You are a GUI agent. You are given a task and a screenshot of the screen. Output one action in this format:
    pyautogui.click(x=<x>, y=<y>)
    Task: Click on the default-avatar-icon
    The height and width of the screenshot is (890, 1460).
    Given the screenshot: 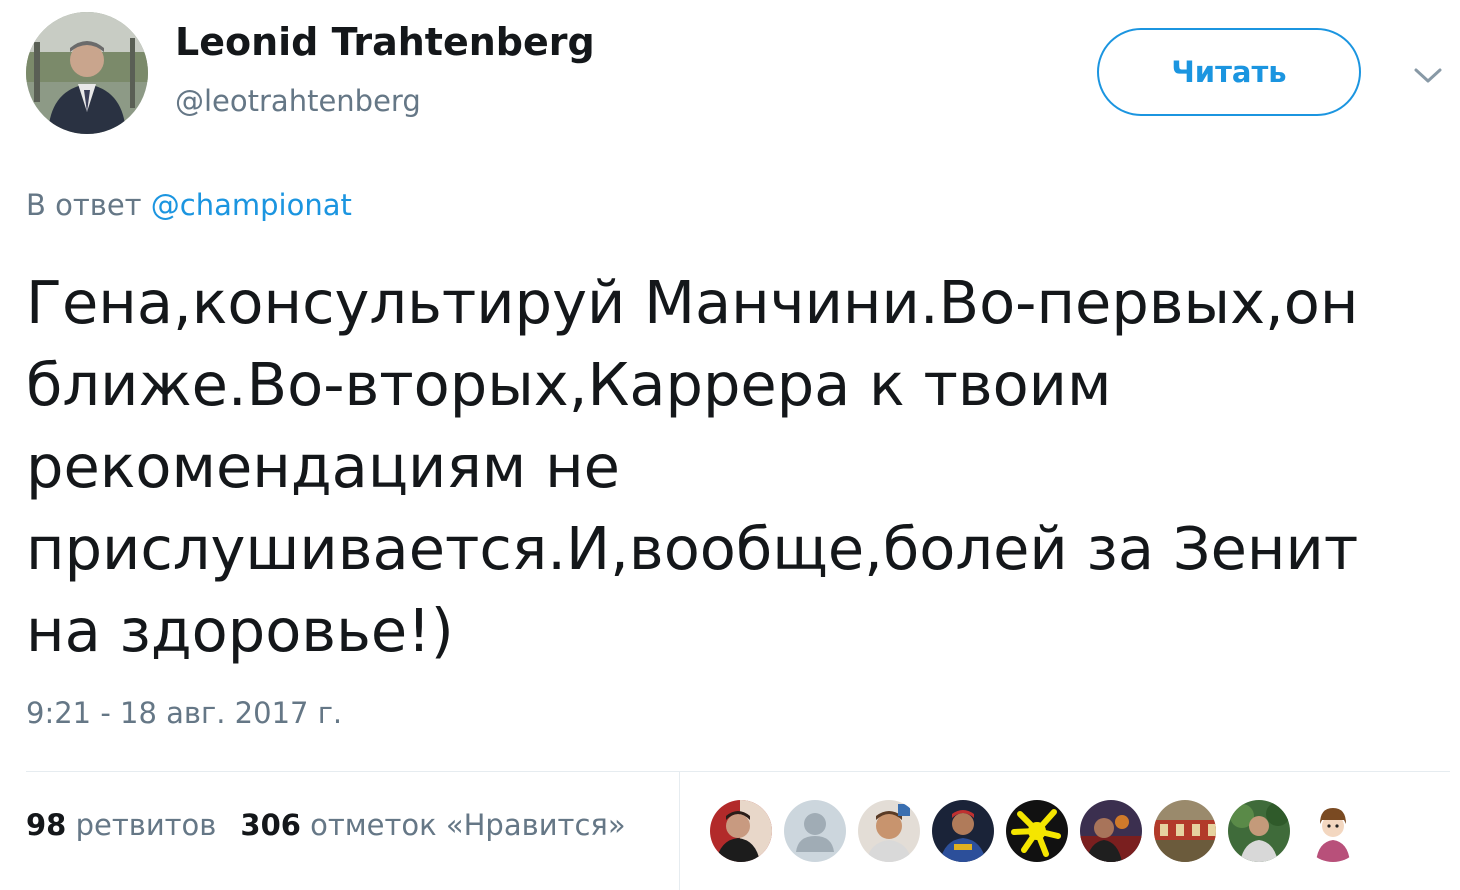 What is the action you would take?
    pyautogui.click(x=815, y=831)
    